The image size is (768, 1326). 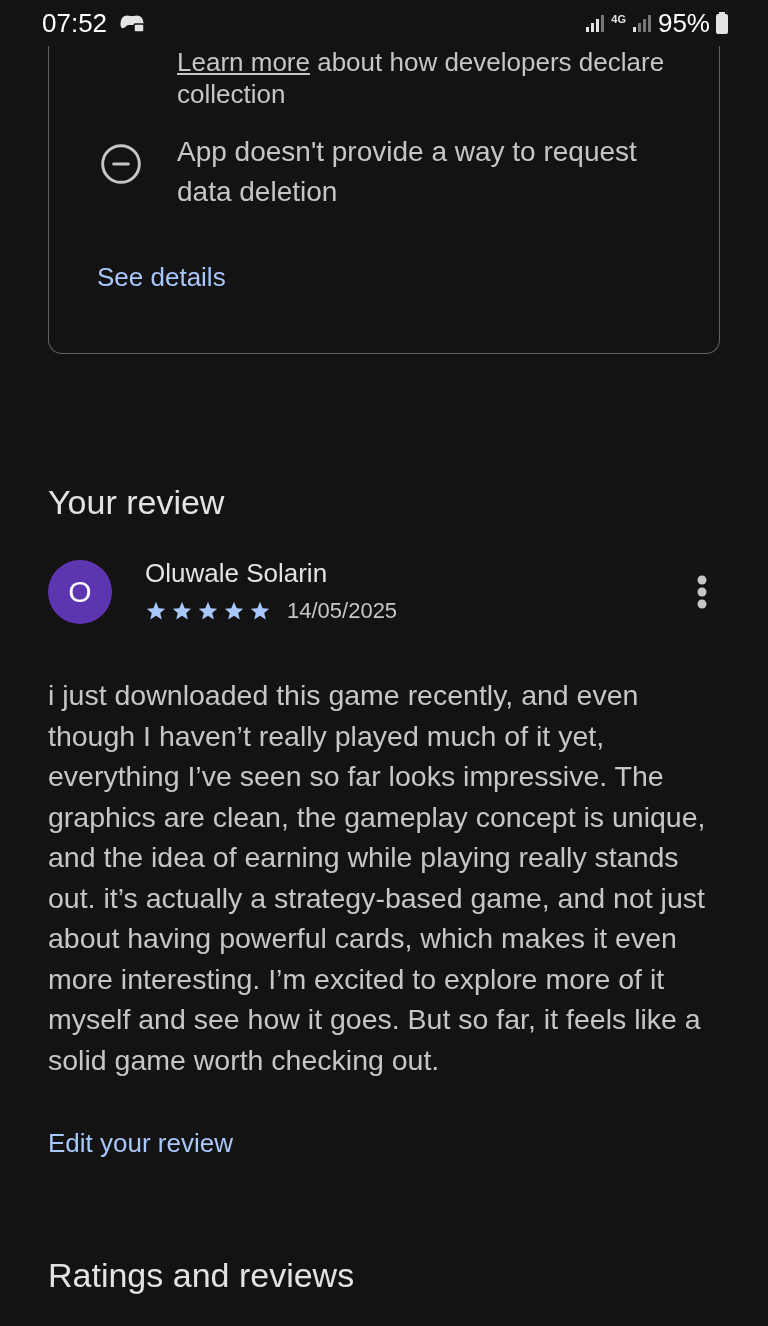 I want to click on section-heading: Your review, so click(x=137, y=502).